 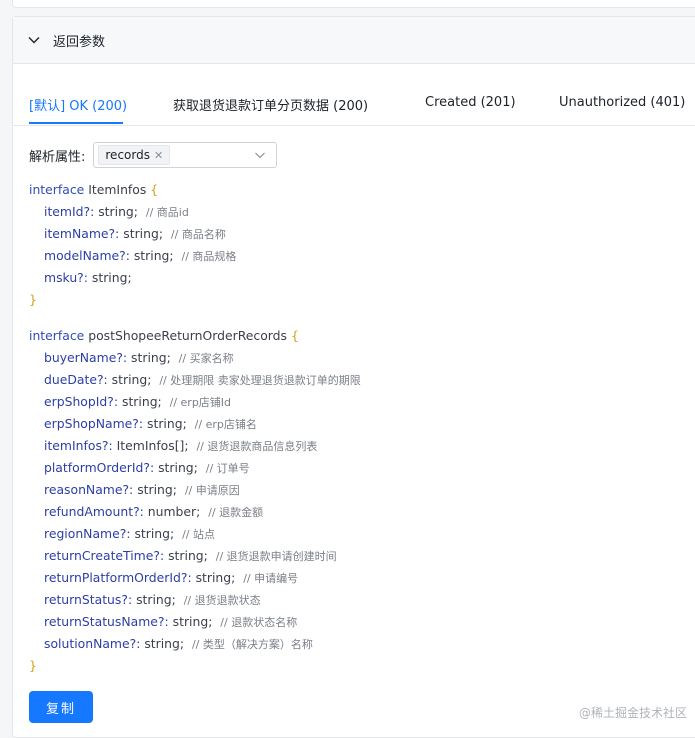 What do you see at coordinates (271, 578) in the screenshot?
I see `field-comment: // 申请编号` at bounding box center [271, 578].